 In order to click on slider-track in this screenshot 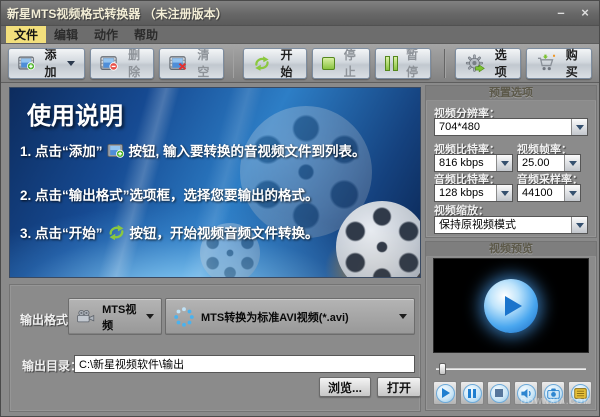, I will do `click(511, 369)`.